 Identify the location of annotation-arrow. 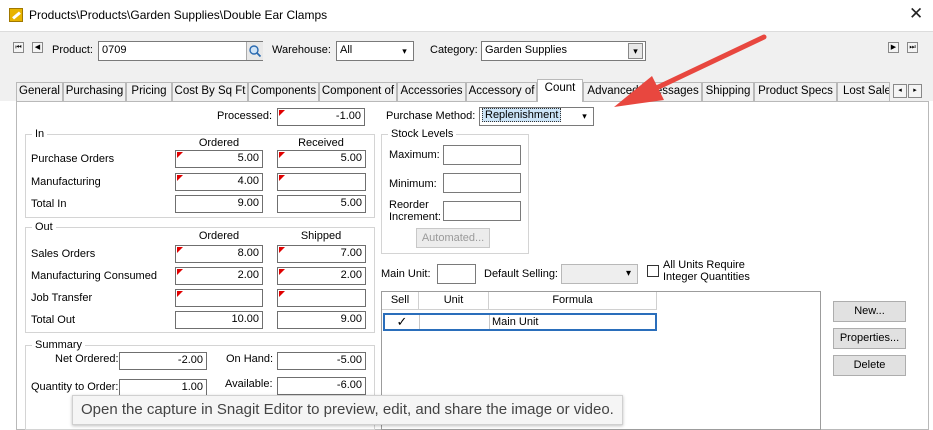
(690, 70).